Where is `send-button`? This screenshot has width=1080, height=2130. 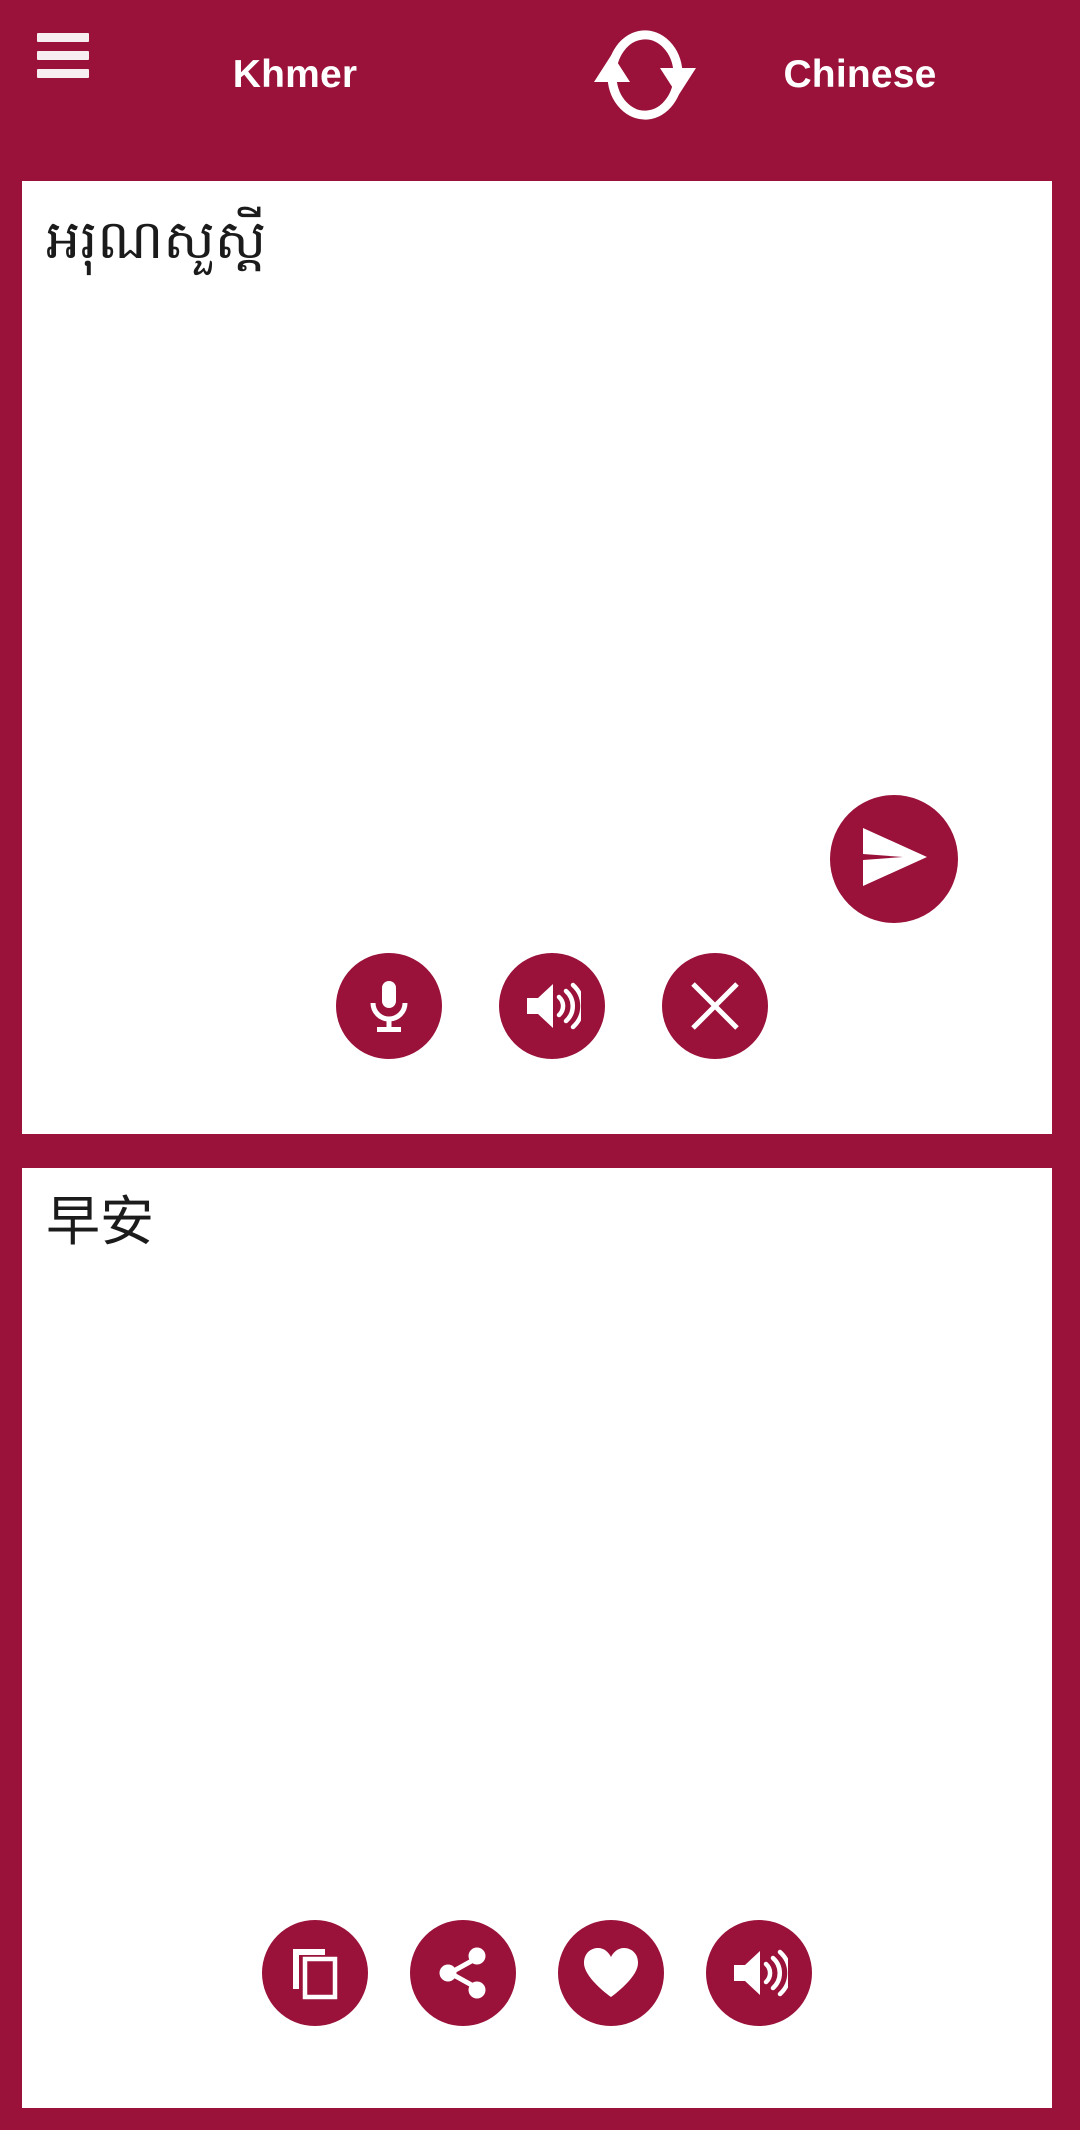 send-button is located at coordinates (894, 859).